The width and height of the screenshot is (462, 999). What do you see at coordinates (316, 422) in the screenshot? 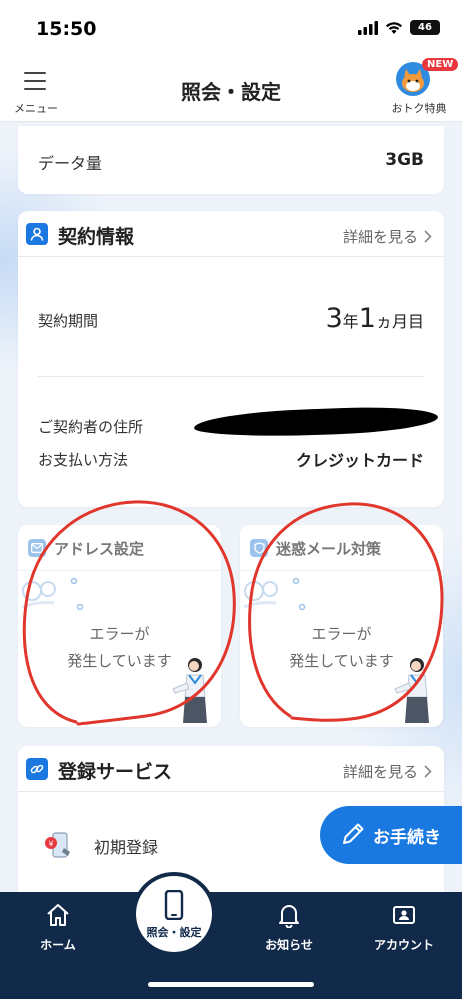
I see `redacted-address` at bounding box center [316, 422].